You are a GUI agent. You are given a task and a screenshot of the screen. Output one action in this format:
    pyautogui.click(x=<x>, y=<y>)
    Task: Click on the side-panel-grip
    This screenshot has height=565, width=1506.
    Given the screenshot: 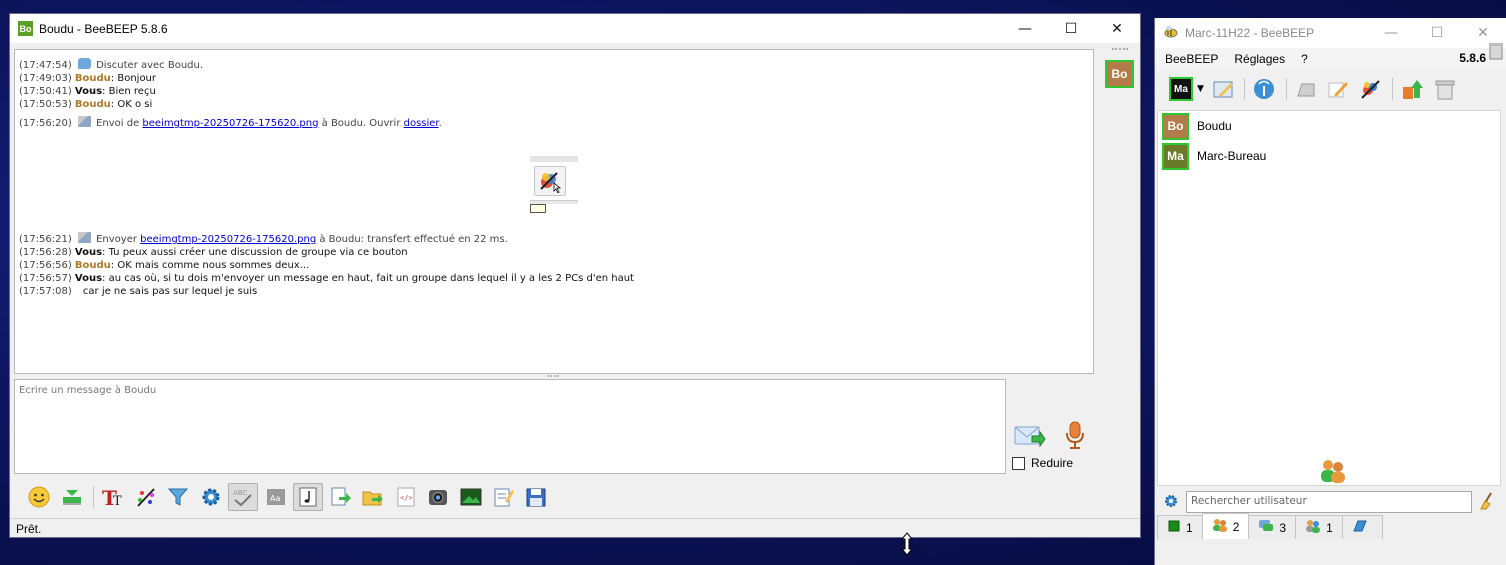 What is the action you would take?
    pyautogui.click(x=1120, y=51)
    